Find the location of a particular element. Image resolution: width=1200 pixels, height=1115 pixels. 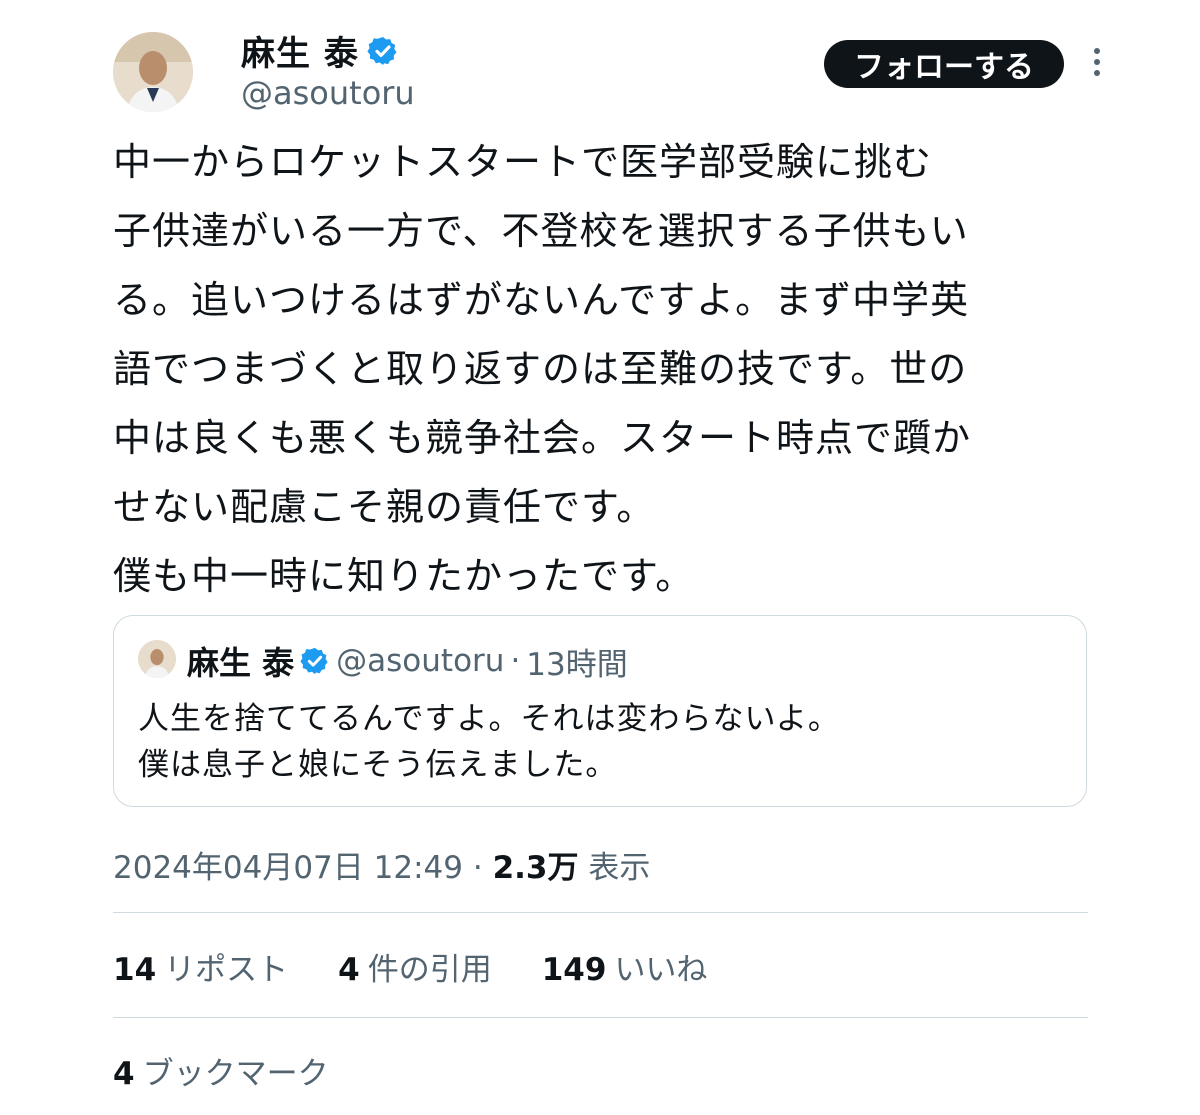

tweet-line: 僕も中一時に知りたかったです。 is located at coordinates (404, 576).